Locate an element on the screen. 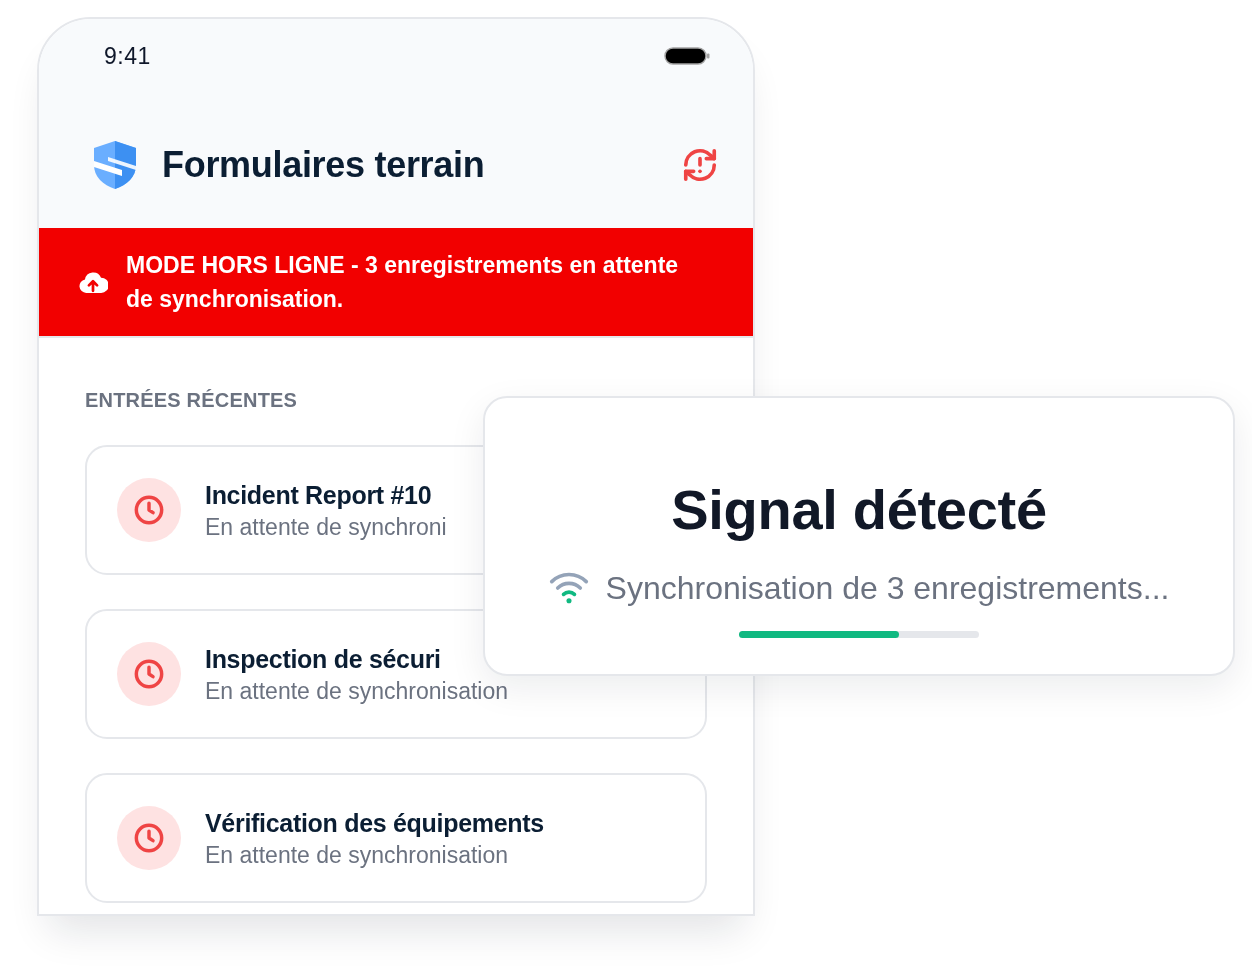  entry-title: Inspection de sécuri is located at coordinates (323, 659).